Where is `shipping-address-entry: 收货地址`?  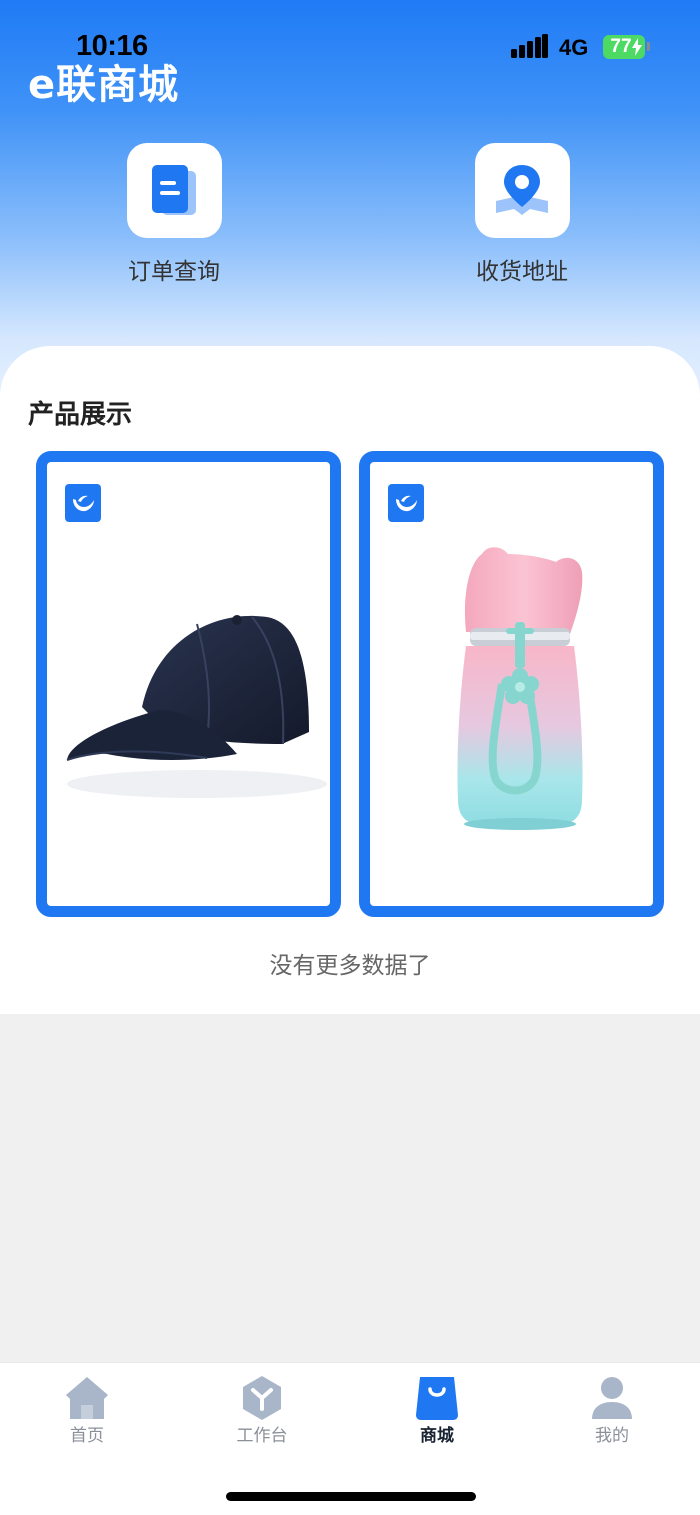
shipping-address-entry: 收货地址 is located at coordinates (522, 214).